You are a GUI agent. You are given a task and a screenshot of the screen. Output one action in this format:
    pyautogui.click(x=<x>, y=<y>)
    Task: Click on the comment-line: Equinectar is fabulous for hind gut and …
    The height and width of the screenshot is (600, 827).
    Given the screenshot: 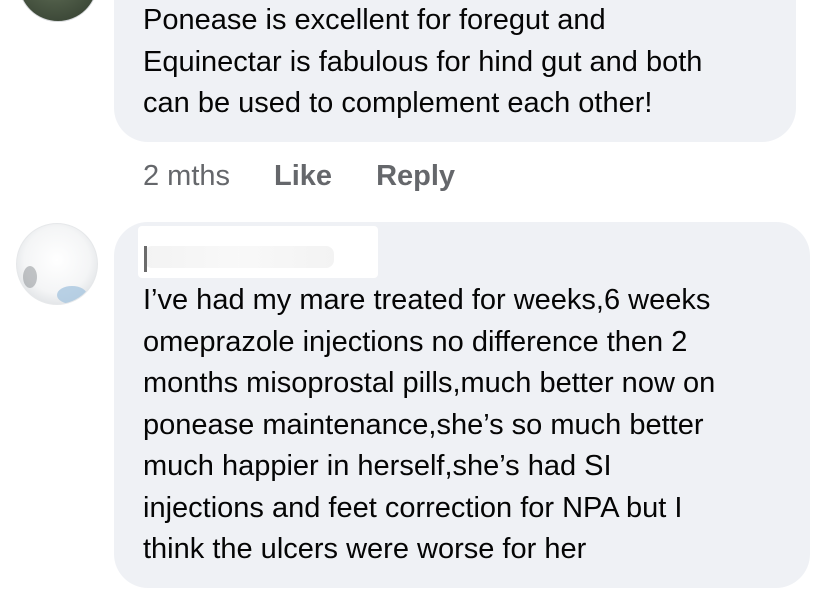 What is the action you would take?
    pyautogui.click(x=423, y=61)
    